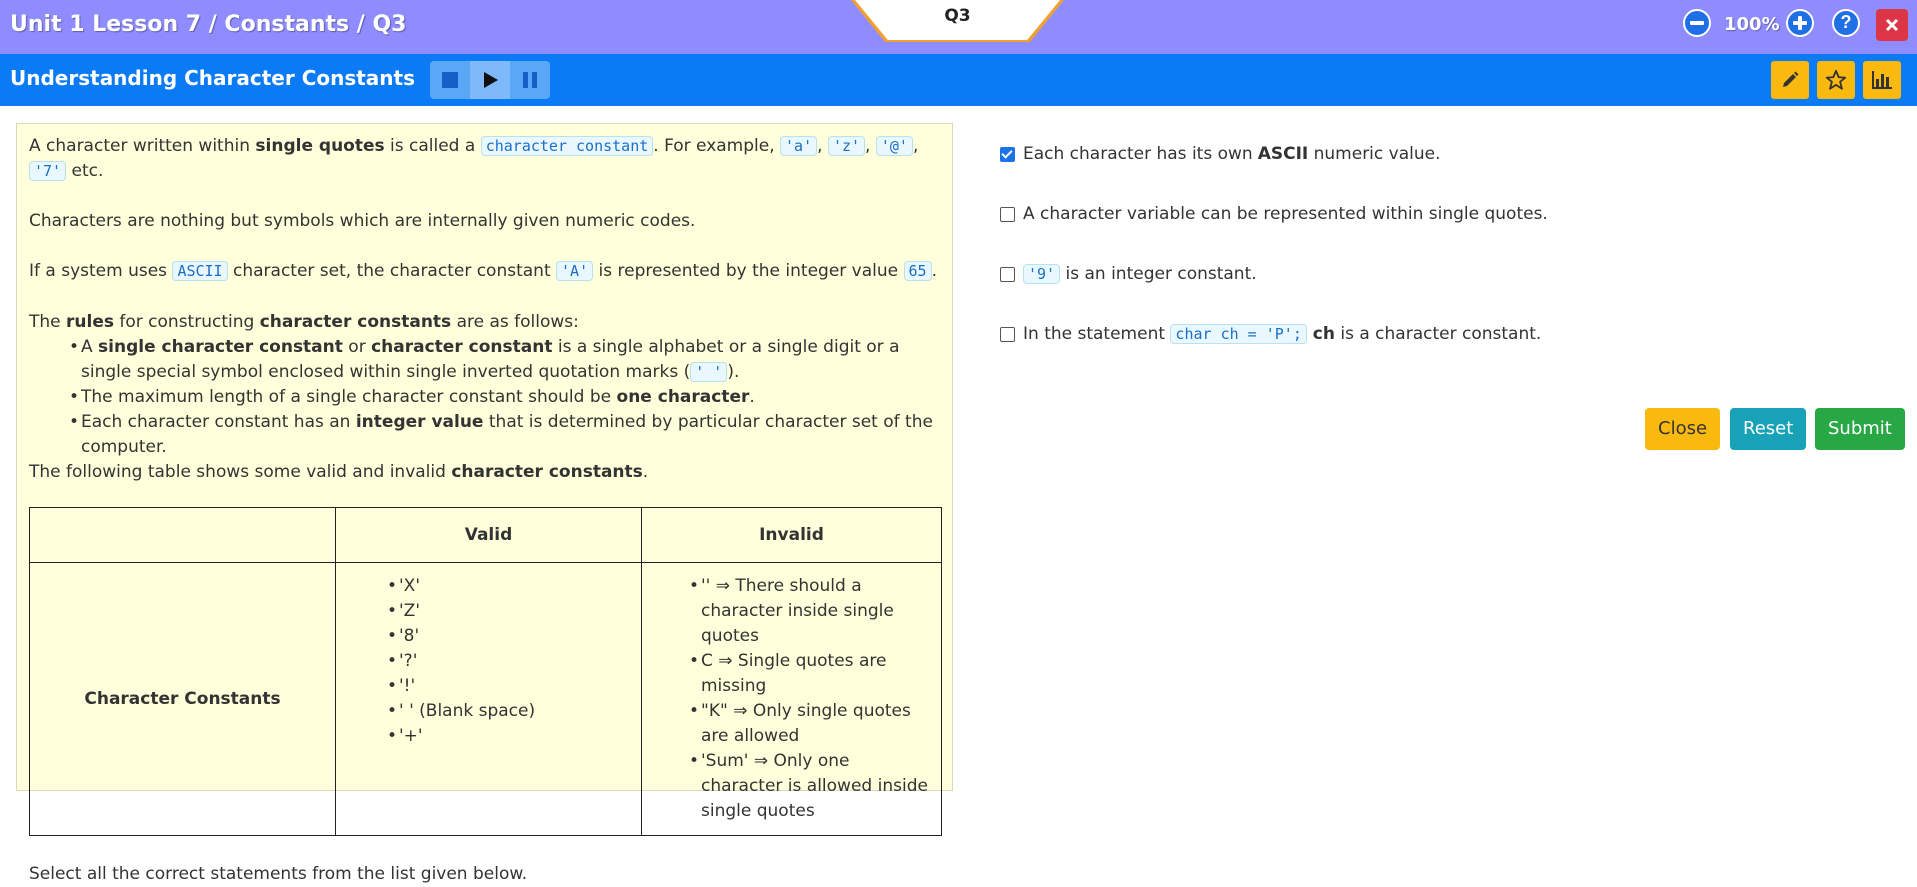  I want to click on table-header: Valid, so click(488, 535).